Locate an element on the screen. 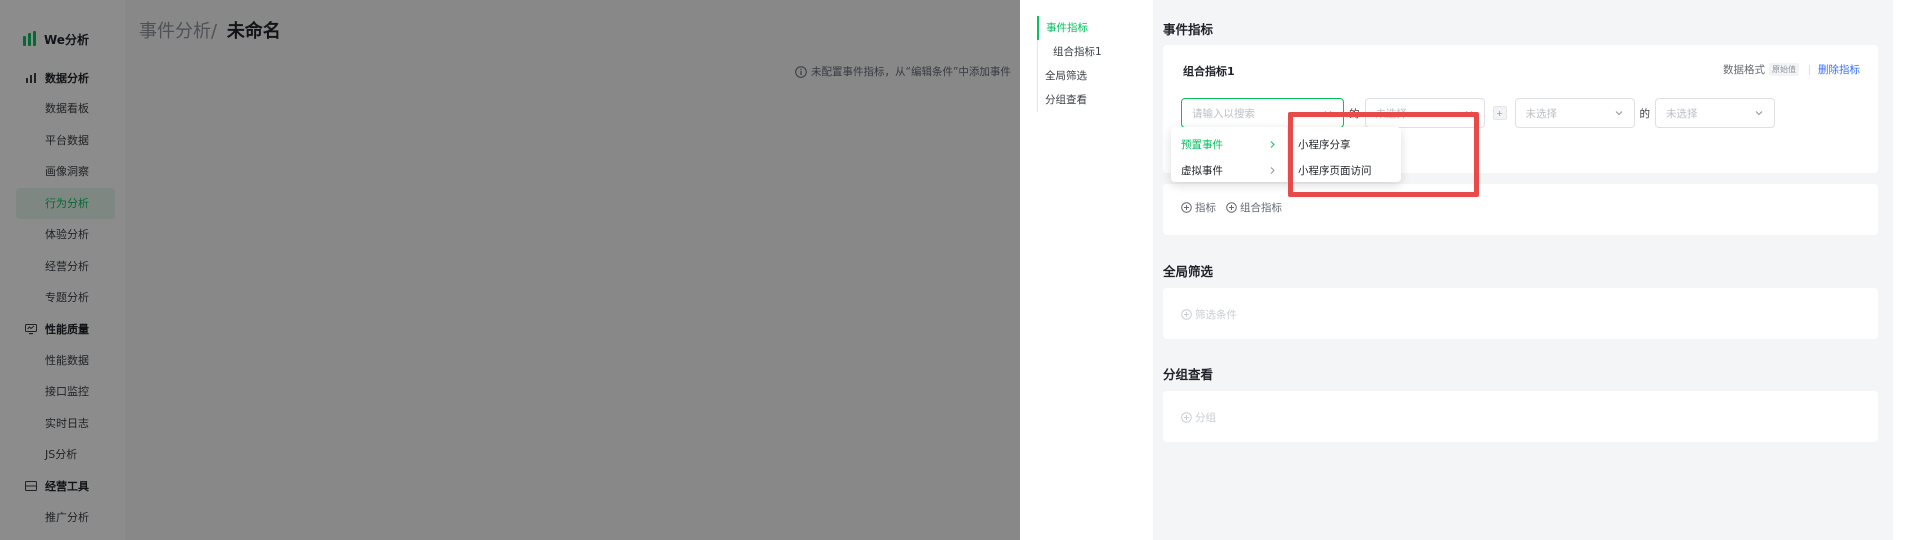 Image resolution: width=1905 pixels, height=540 pixels. metric-tools: 数据格式 原始值 删除指标 is located at coordinates (1791, 69).